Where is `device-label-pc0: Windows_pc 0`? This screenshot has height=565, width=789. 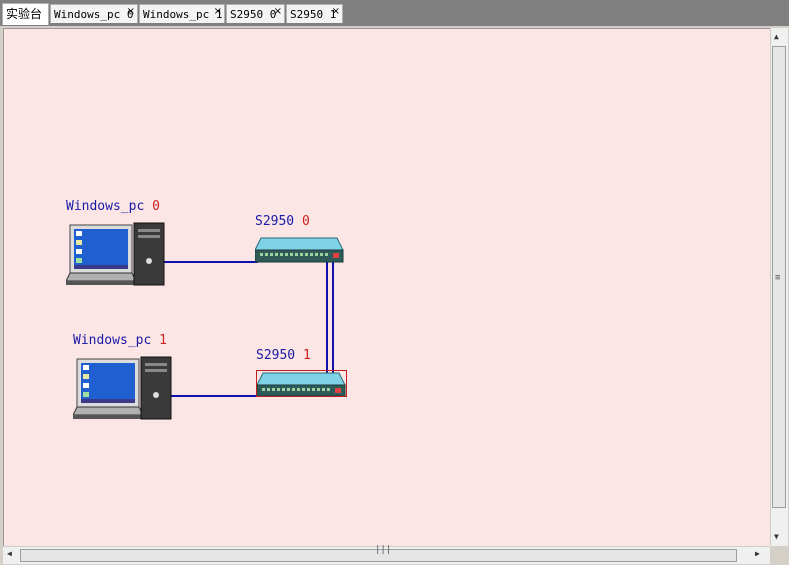 device-label-pc0: Windows_pc 0 is located at coordinates (113, 206).